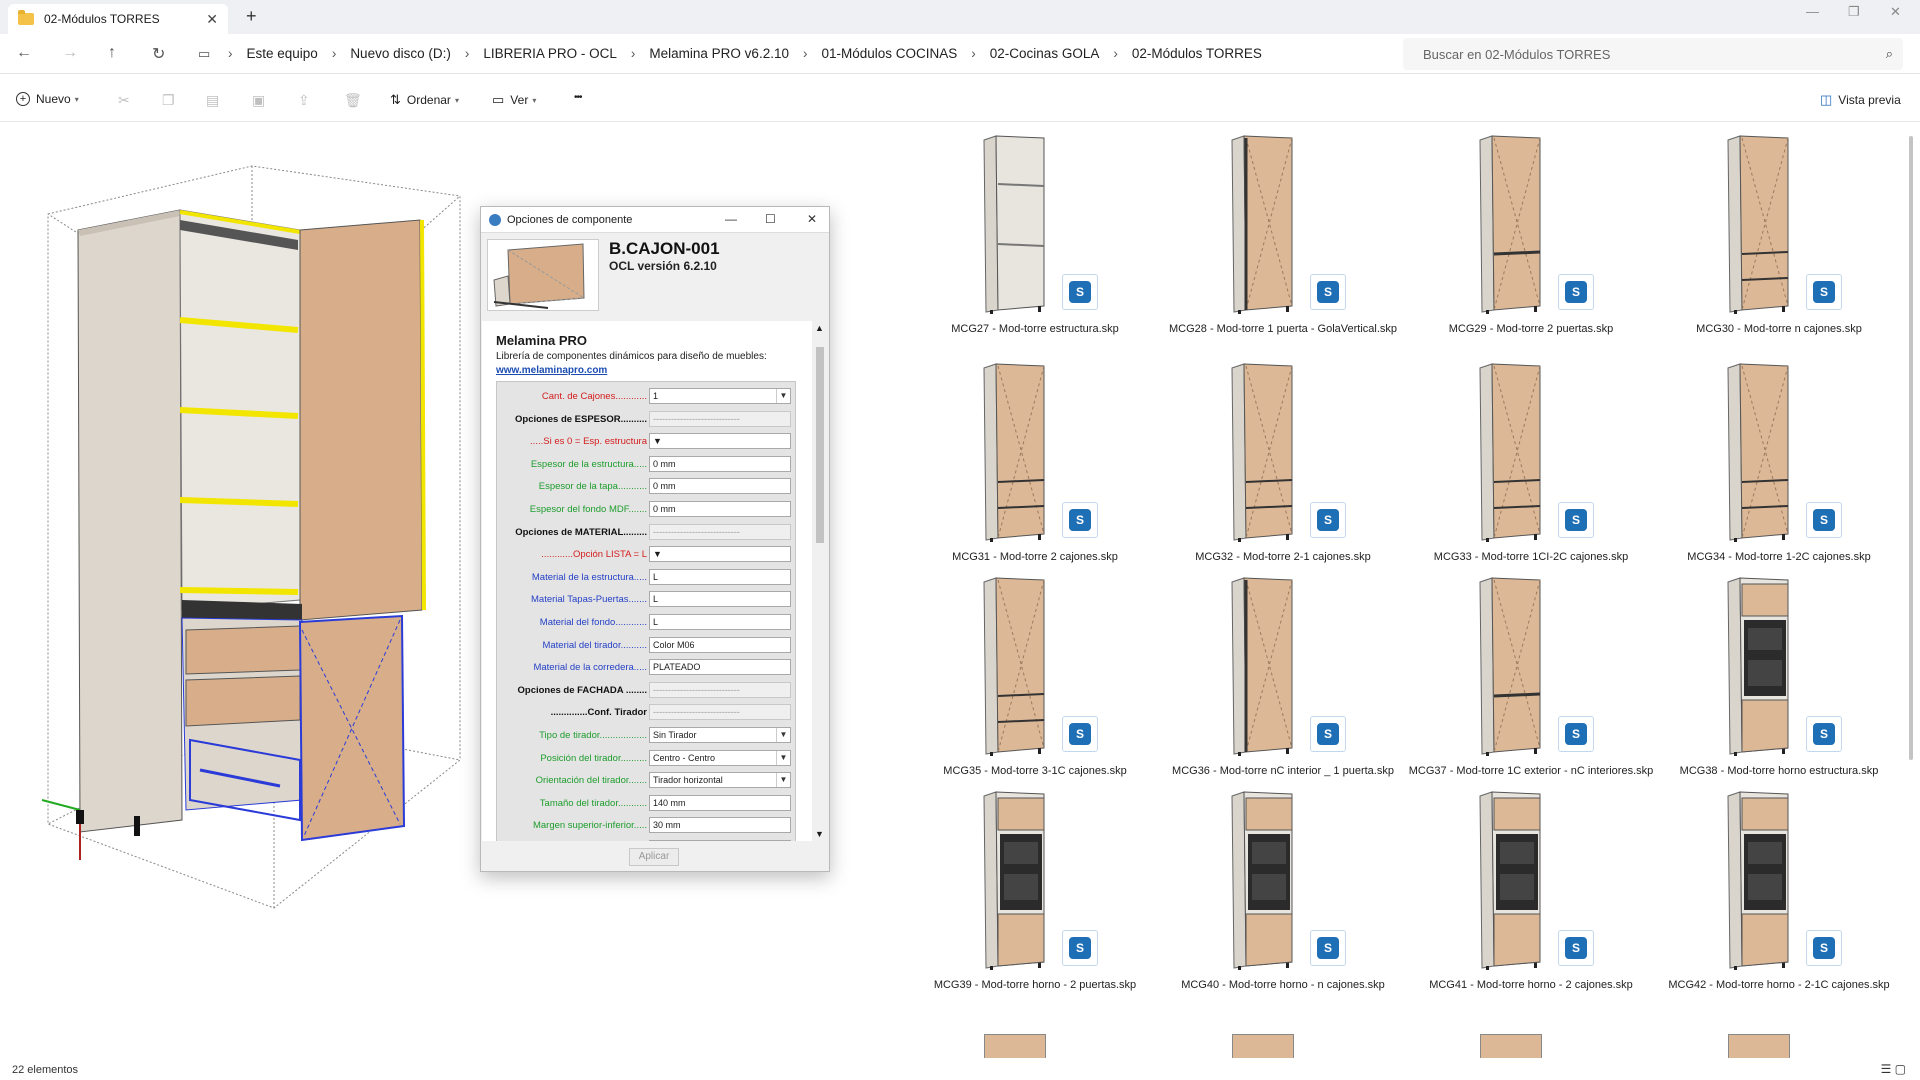 The width and height of the screenshot is (1920, 1080). What do you see at coordinates (112, 53) in the screenshot?
I see `up-button: ↑` at bounding box center [112, 53].